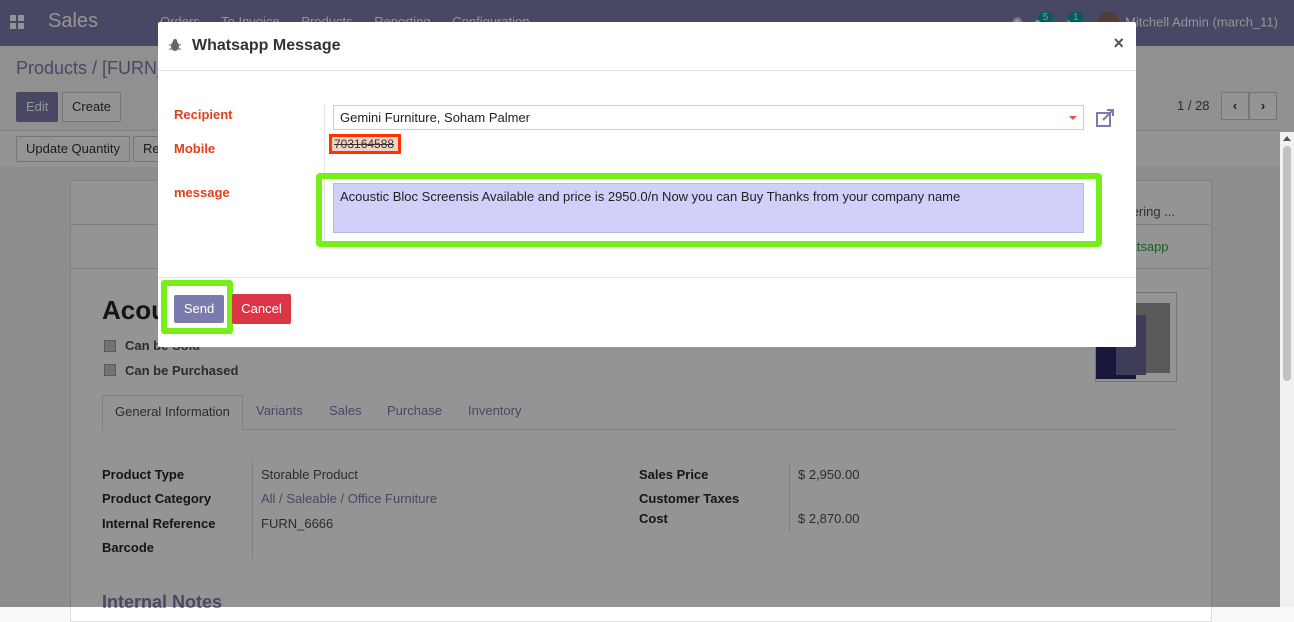  I want to click on external-link-icon, so click(1105, 118).